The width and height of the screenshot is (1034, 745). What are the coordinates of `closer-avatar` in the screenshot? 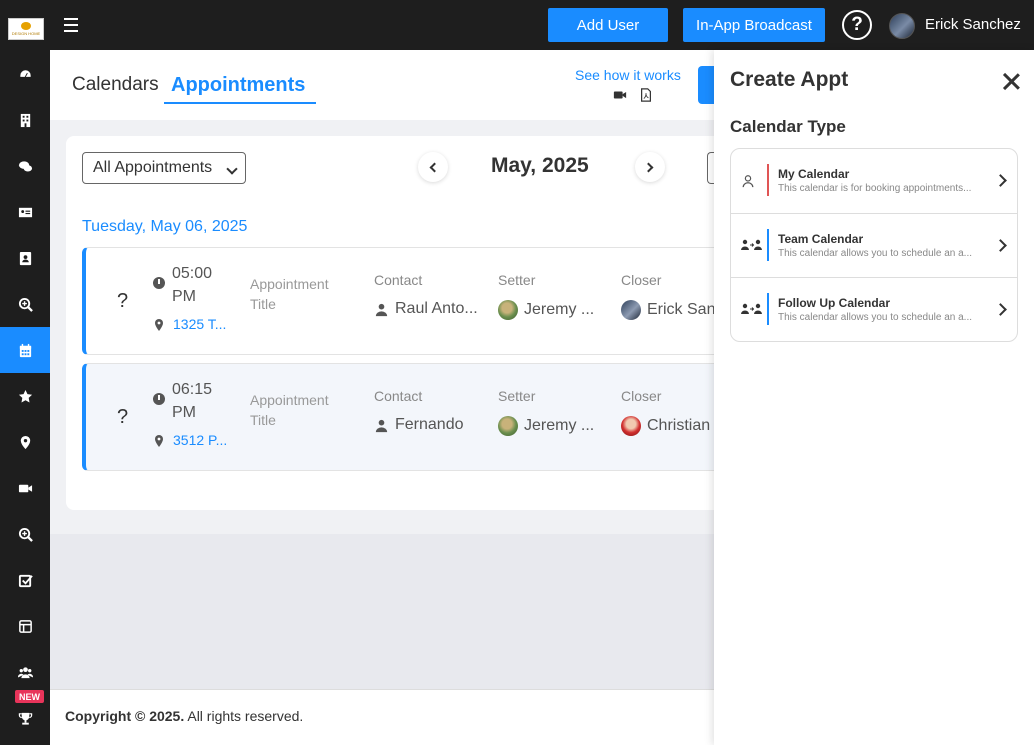 It's located at (631, 426).